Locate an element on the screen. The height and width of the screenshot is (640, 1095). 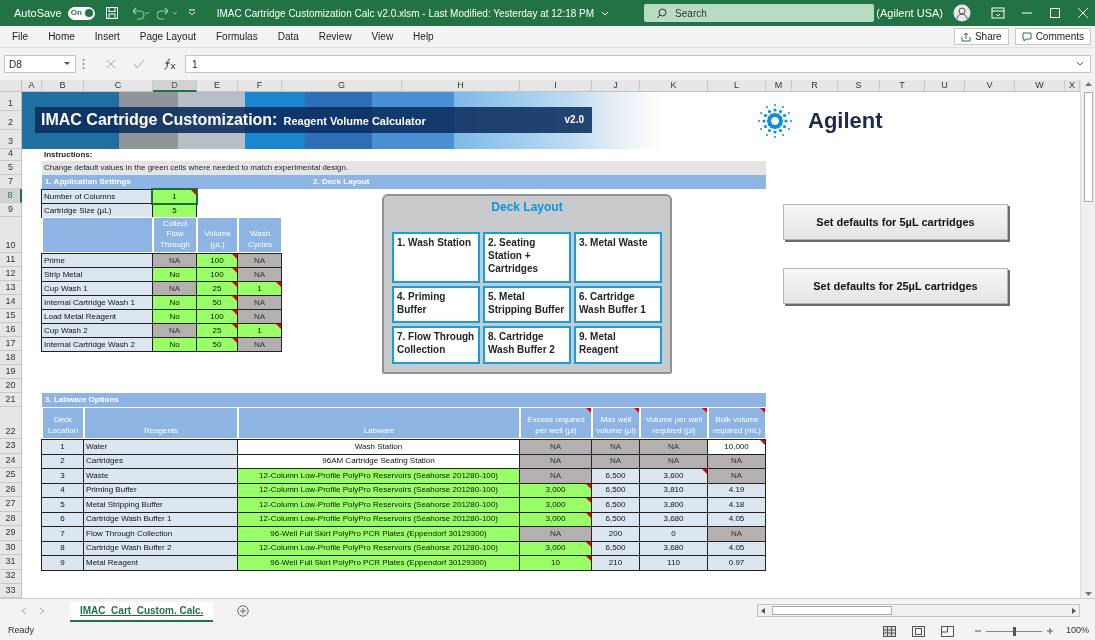
save-icon is located at coordinates (111, 13).